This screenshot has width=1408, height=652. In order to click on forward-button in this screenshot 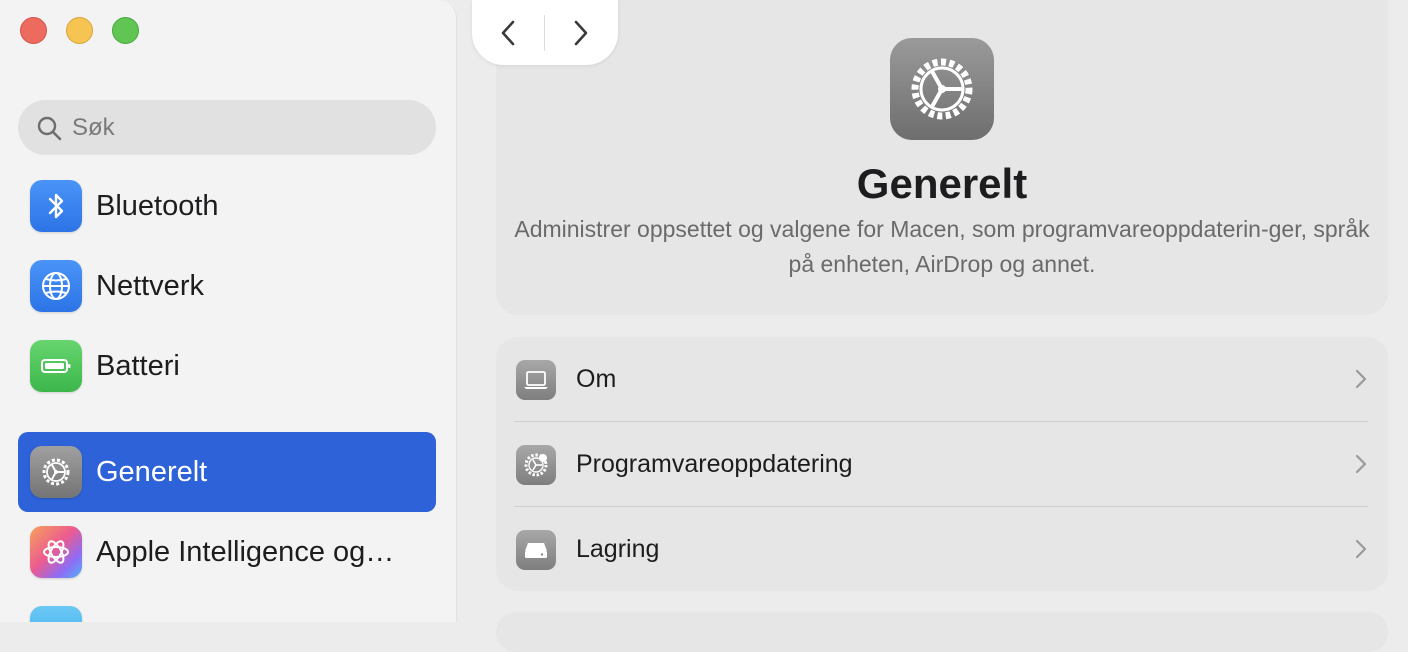, I will do `click(581, 32)`.